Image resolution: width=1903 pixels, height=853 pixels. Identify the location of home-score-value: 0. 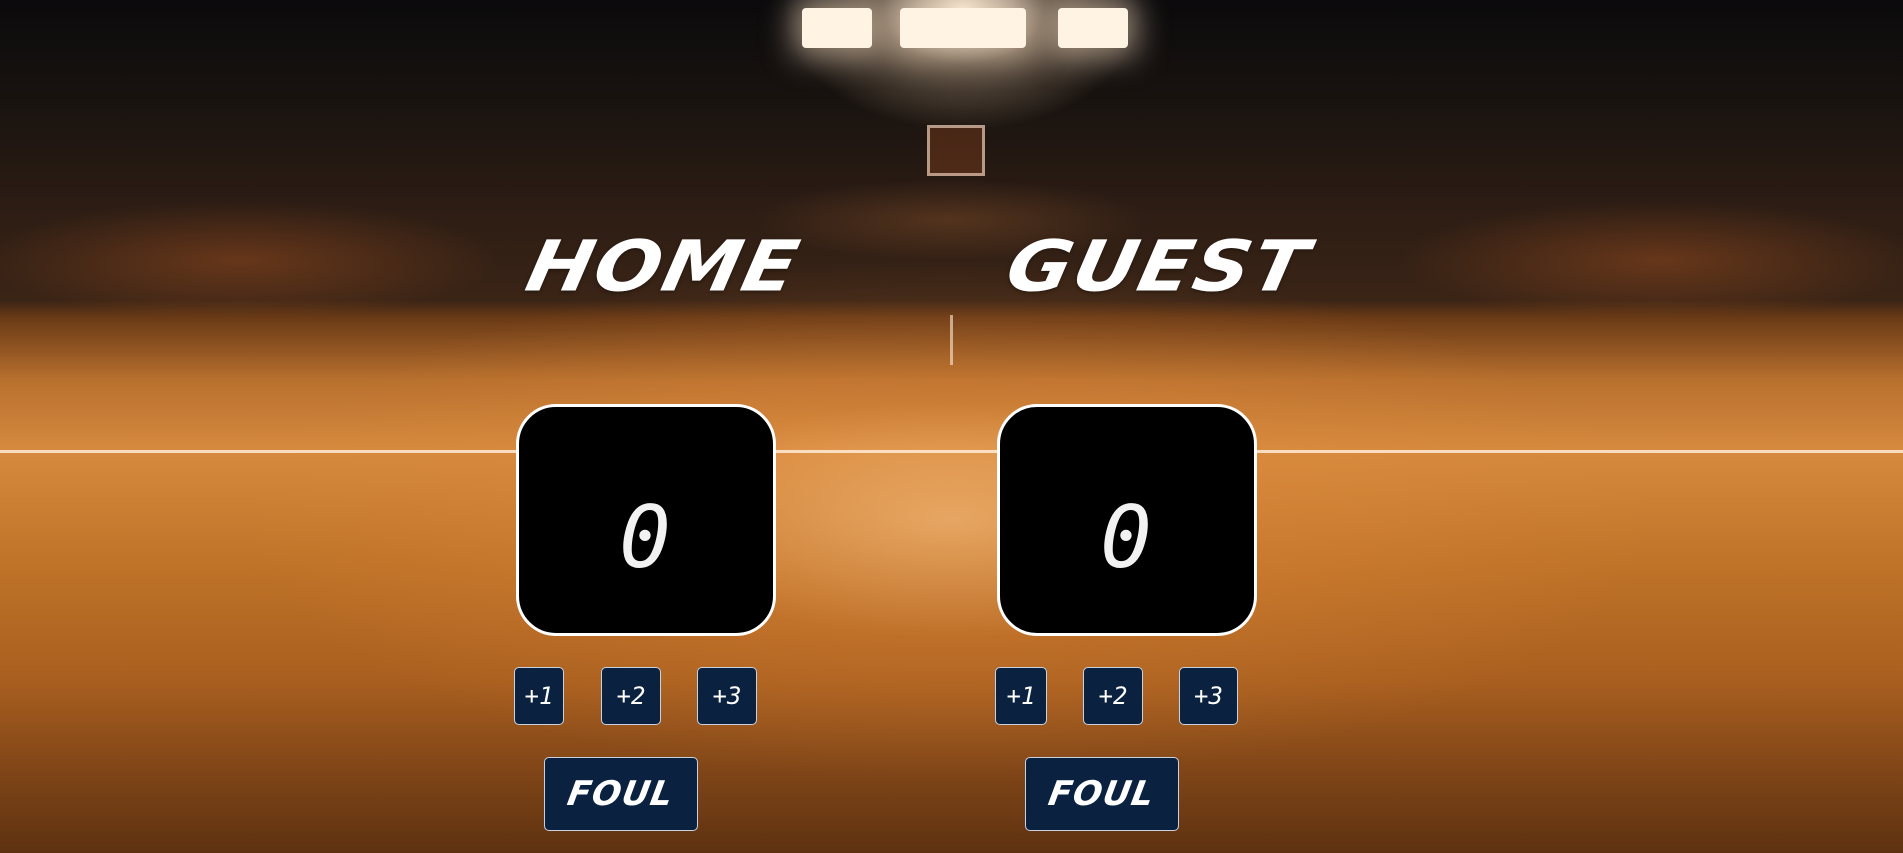
(646, 538).